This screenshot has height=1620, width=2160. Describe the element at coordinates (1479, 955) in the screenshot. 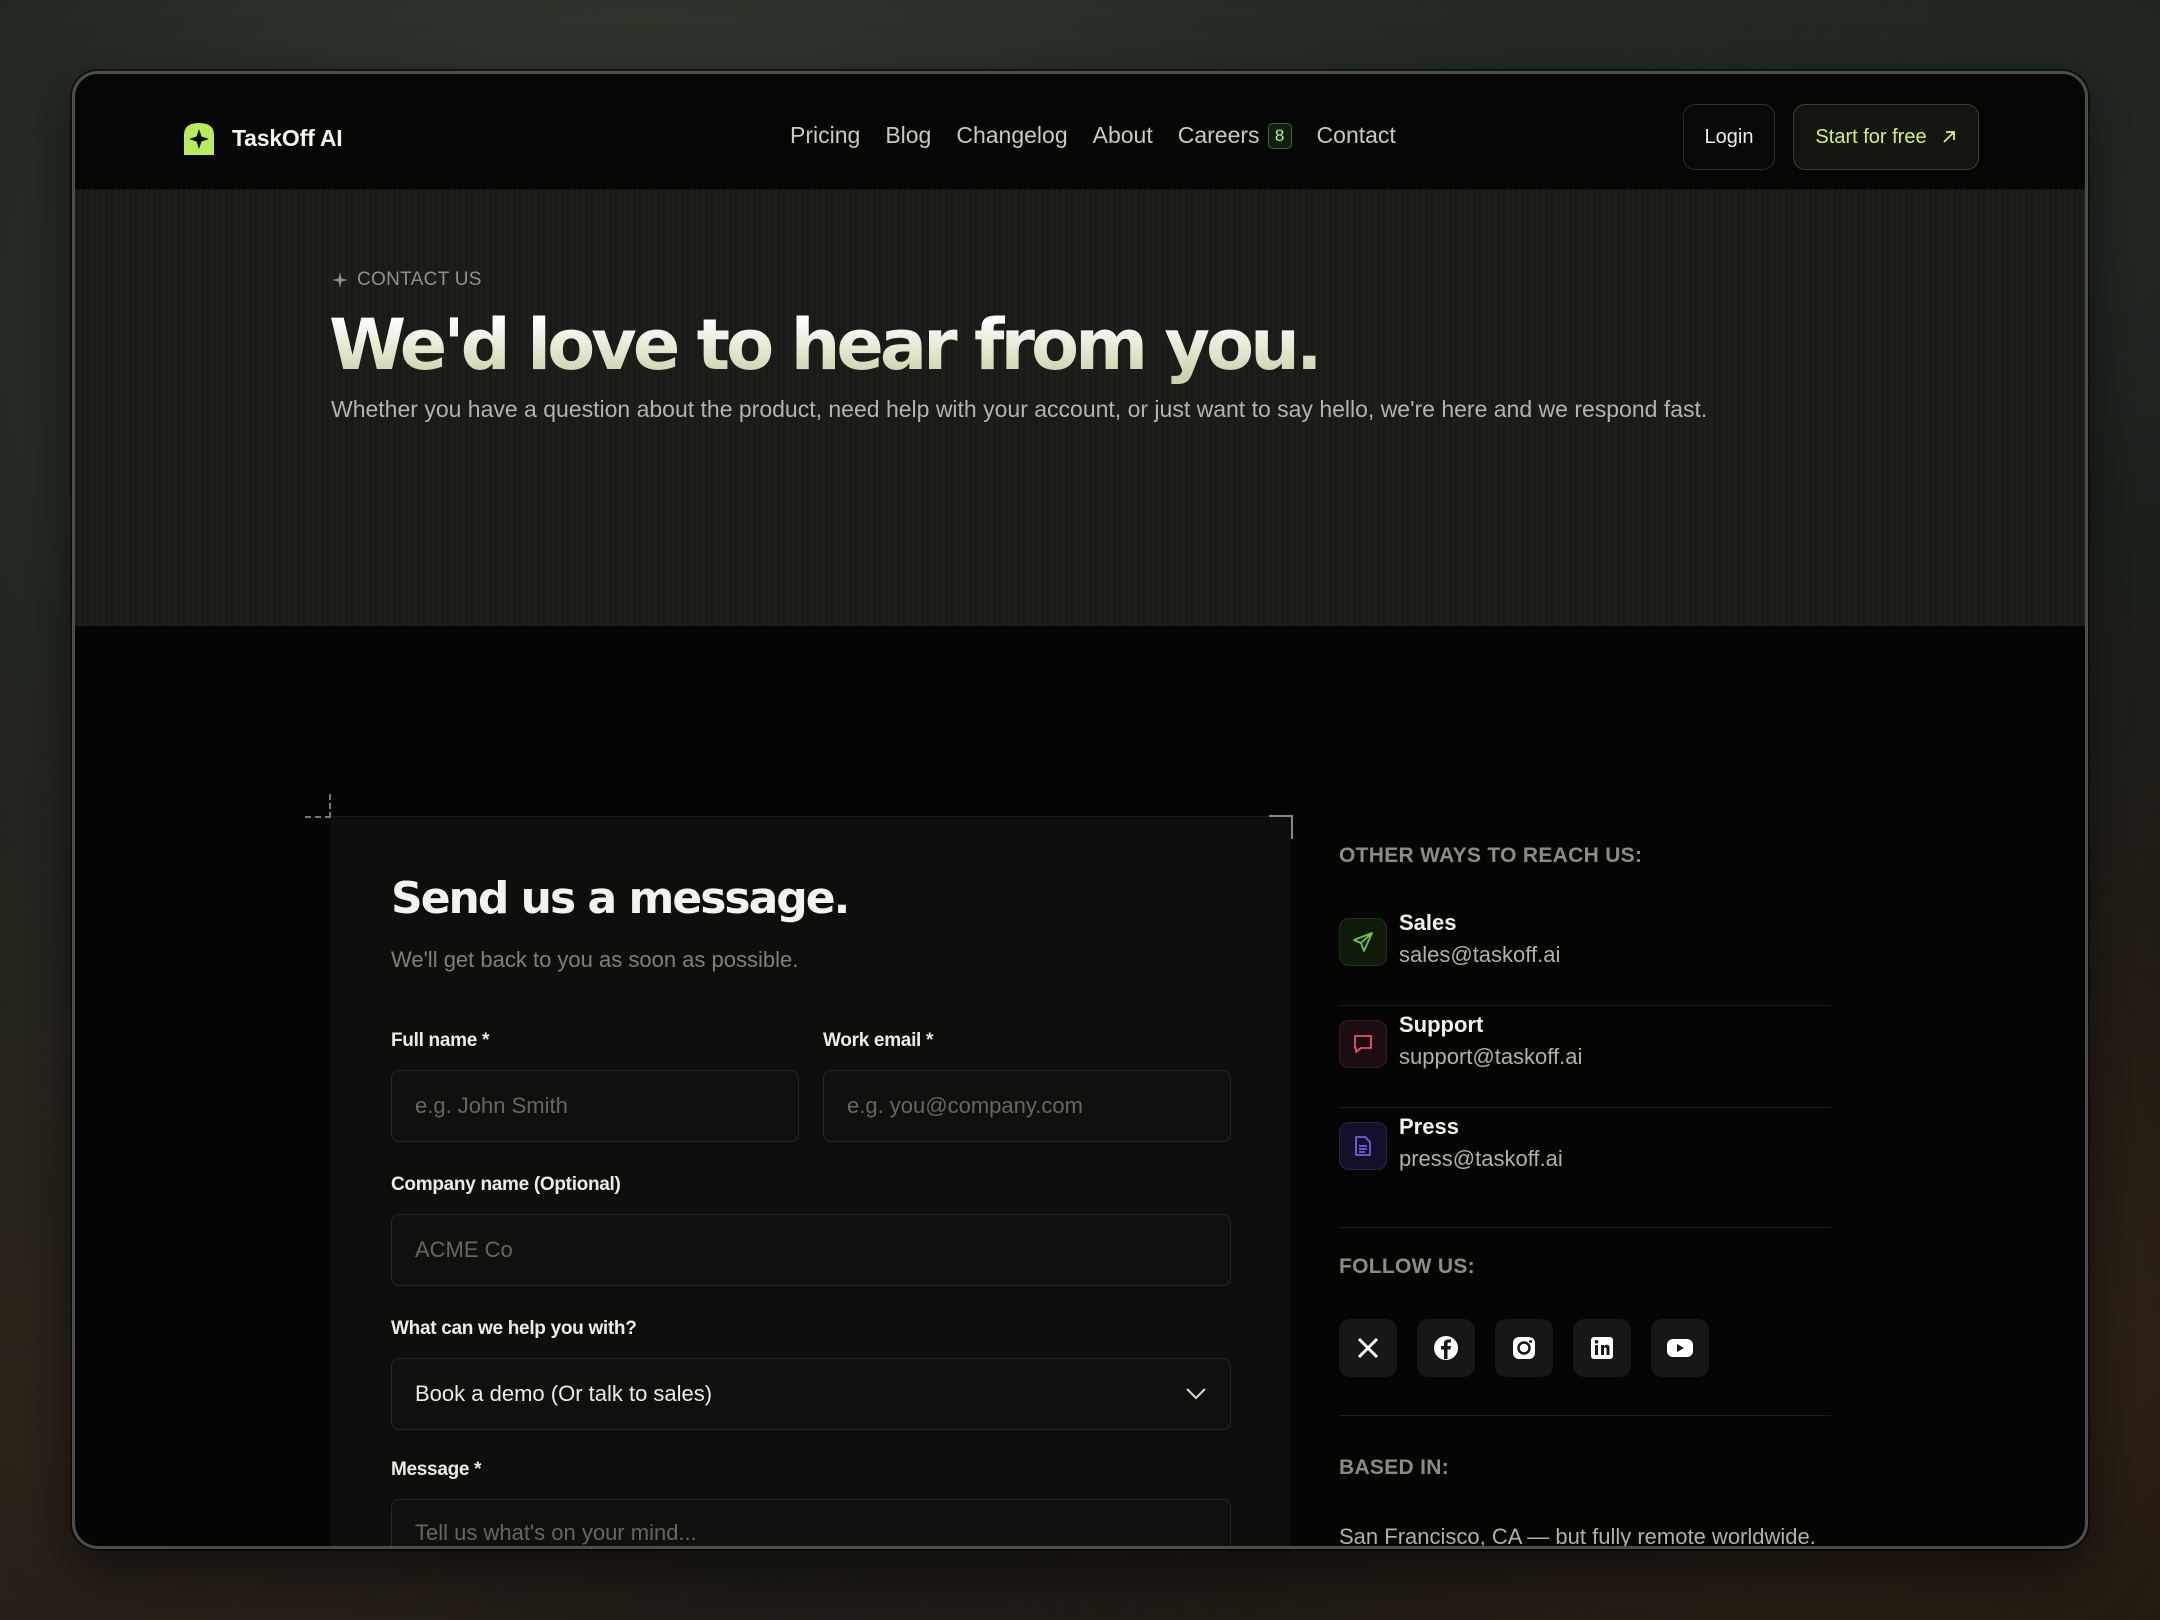

I see `contact-email-link: sales@taskoff.ai` at that location.